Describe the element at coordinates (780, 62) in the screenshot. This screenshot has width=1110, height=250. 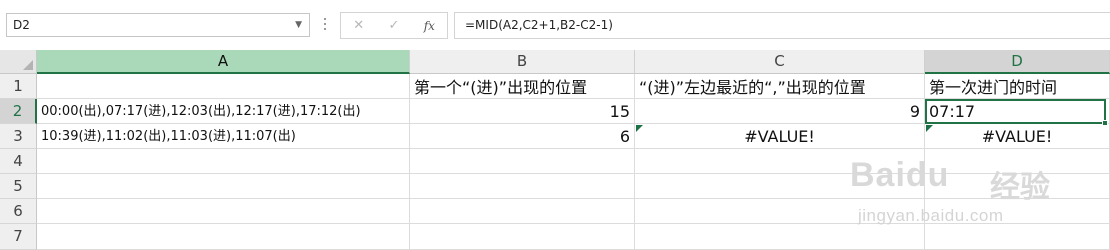
I see `column-header-c: C` at that location.